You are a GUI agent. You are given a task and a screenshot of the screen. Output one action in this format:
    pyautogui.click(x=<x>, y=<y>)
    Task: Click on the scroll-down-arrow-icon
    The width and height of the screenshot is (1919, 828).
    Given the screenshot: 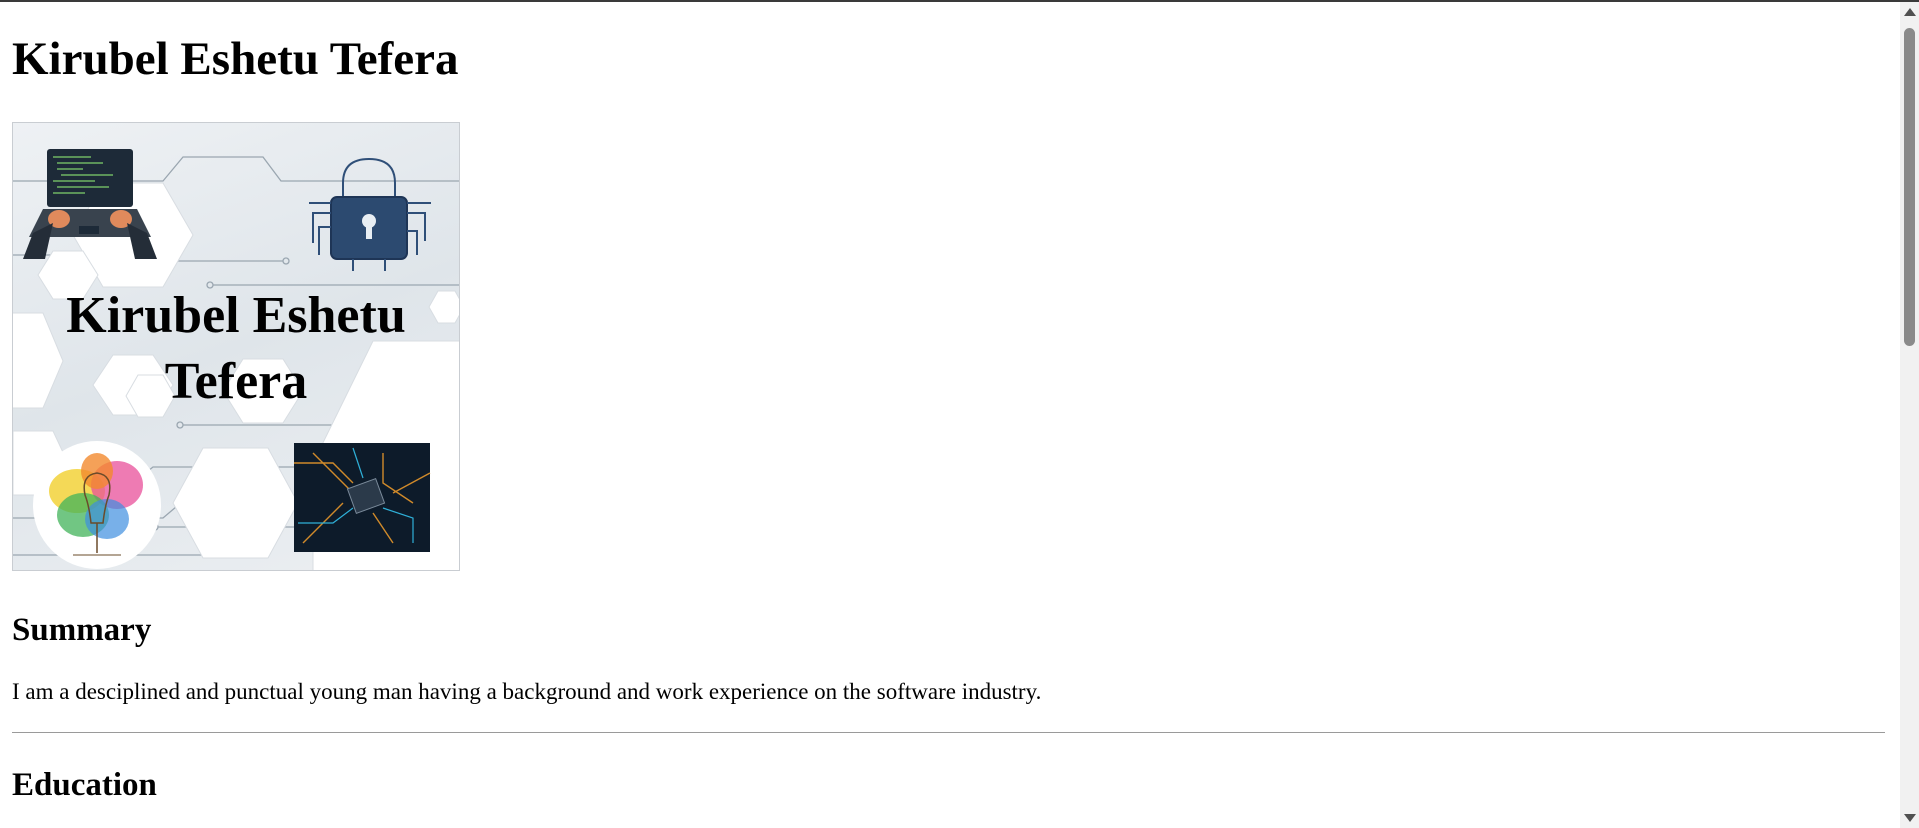 What is the action you would take?
    pyautogui.click(x=1910, y=818)
    